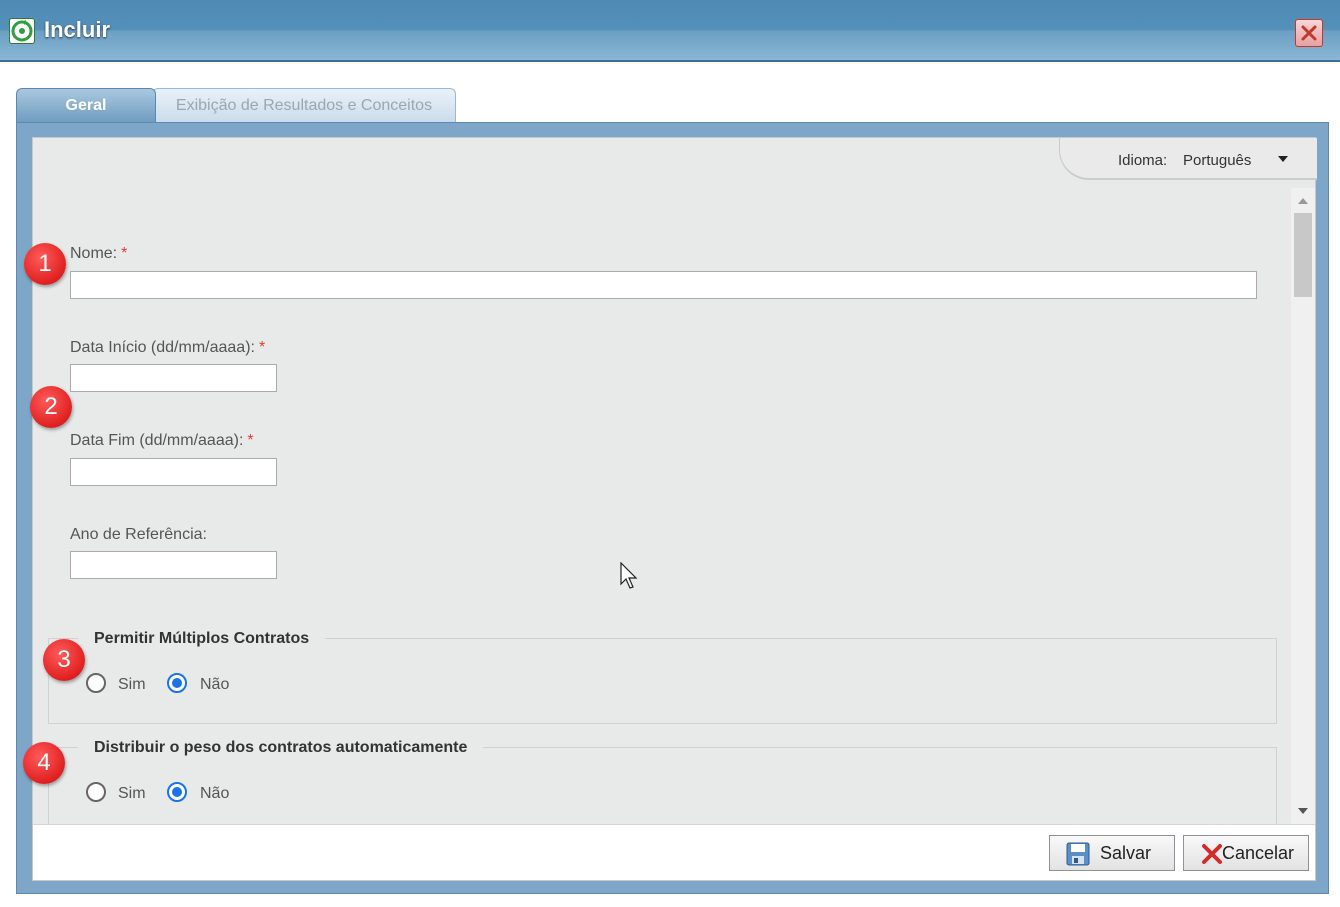  What do you see at coordinates (1143, 160) in the screenshot?
I see `language-label: Idioma:` at bounding box center [1143, 160].